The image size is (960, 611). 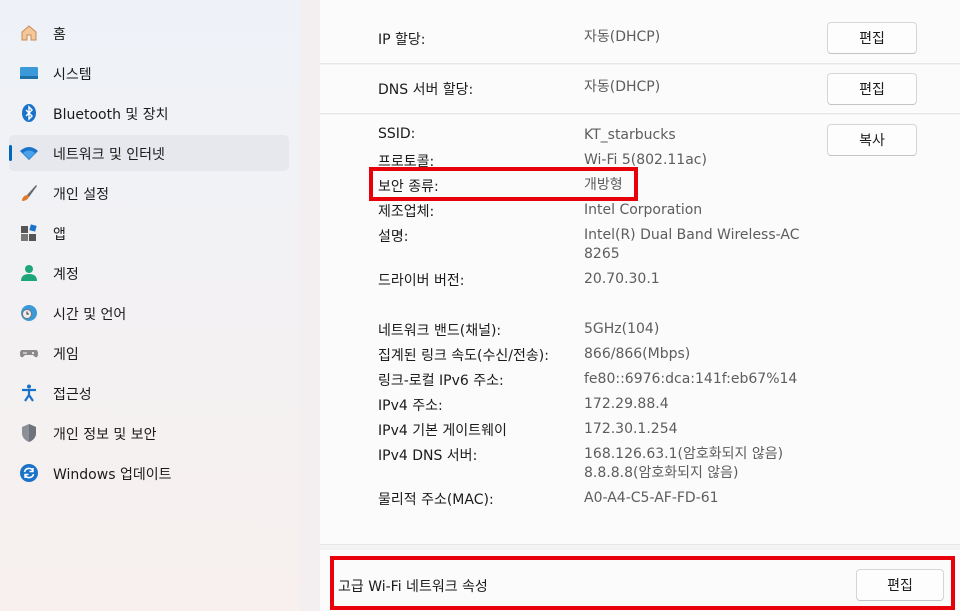 I want to click on sidebar-item-label: 접근성, so click(x=72, y=395).